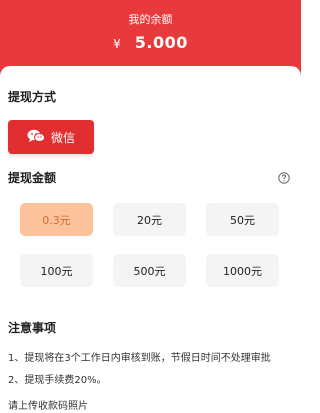 The image size is (320, 413). Describe the element at coordinates (57, 380) in the screenshot. I see `note-item-2: 2、提现手续费20%。` at that location.